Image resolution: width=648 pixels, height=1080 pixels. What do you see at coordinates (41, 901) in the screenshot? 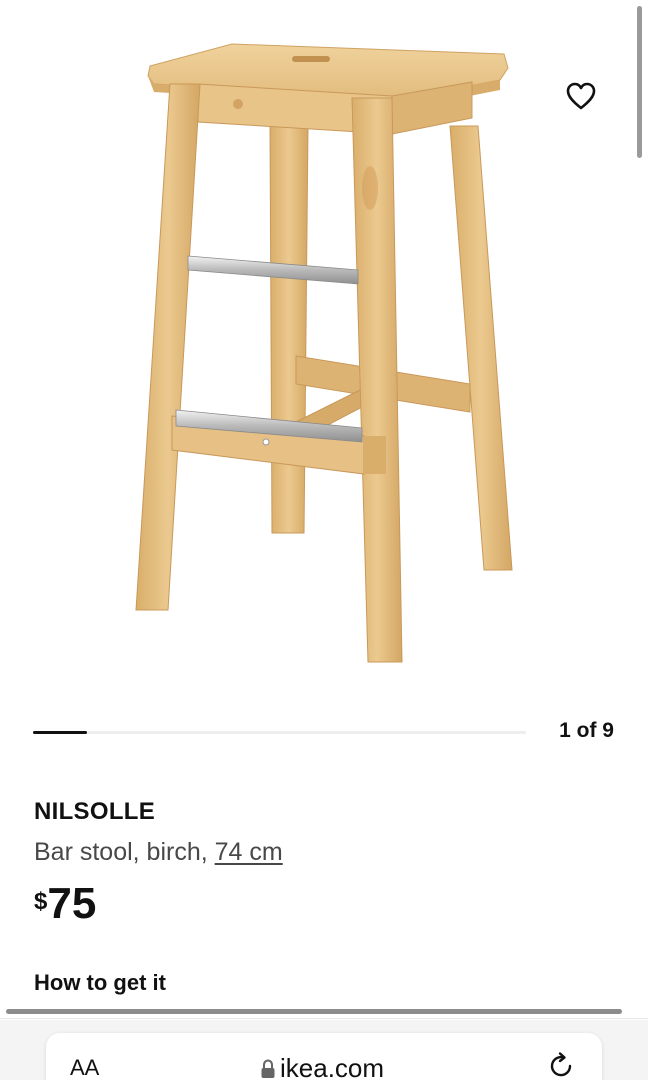
I see `price-currency: $` at bounding box center [41, 901].